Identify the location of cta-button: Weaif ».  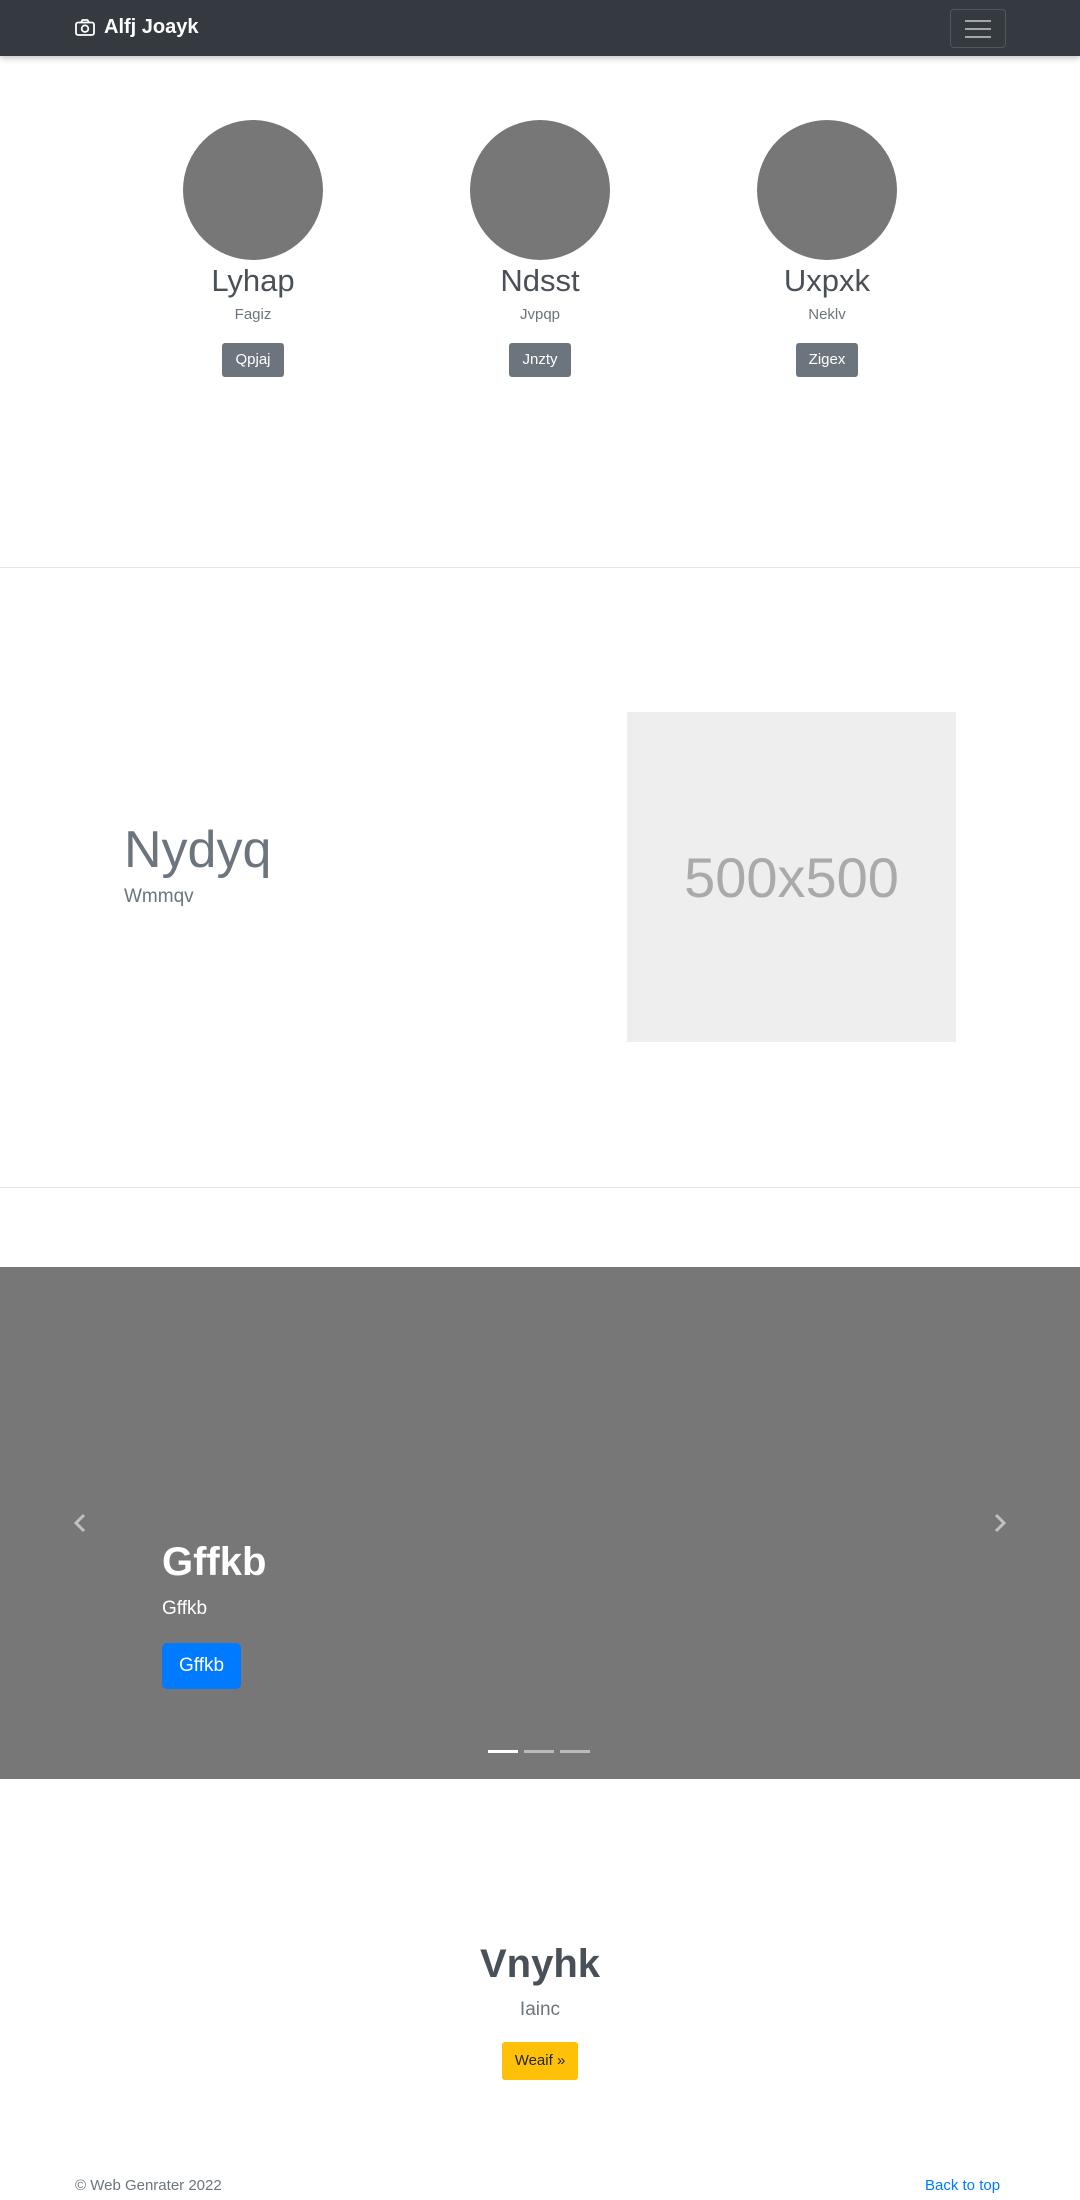
(540, 2061).